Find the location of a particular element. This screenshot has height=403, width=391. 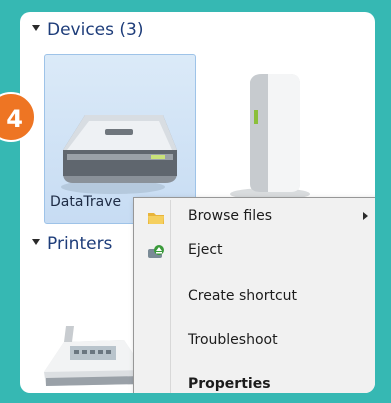

device-label: DataTrave is located at coordinates (86, 202).